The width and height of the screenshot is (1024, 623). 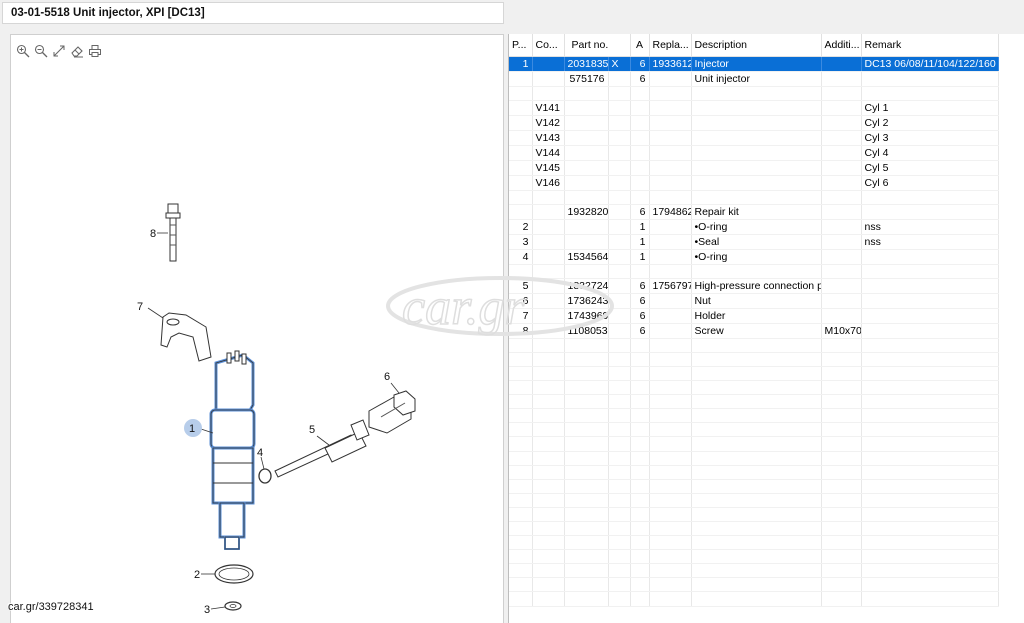 I want to click on zoom-in-icon, so click(x=22, y=50).